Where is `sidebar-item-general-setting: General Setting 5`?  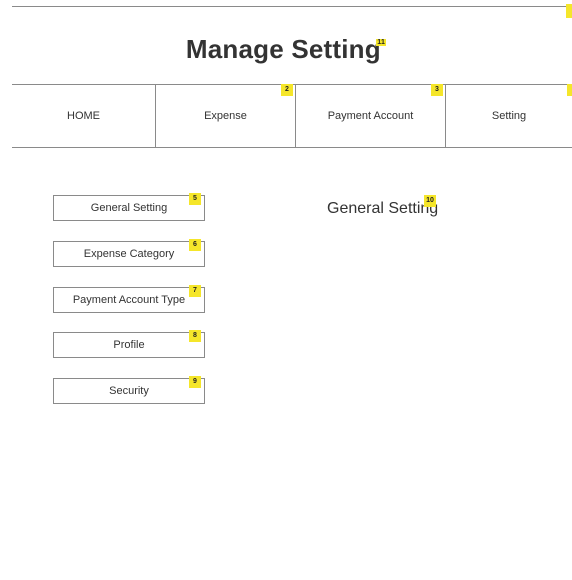 sidebar-item-general-setting: General Setting 5 is located at coordinates (129, 207).